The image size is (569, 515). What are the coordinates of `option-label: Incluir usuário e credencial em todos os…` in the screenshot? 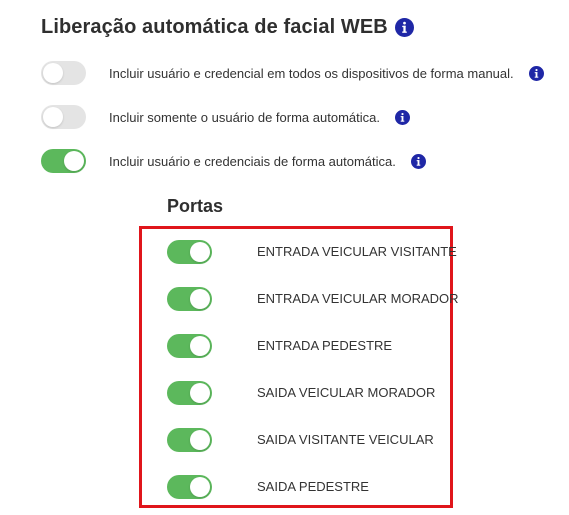 It's located at (311, 73).